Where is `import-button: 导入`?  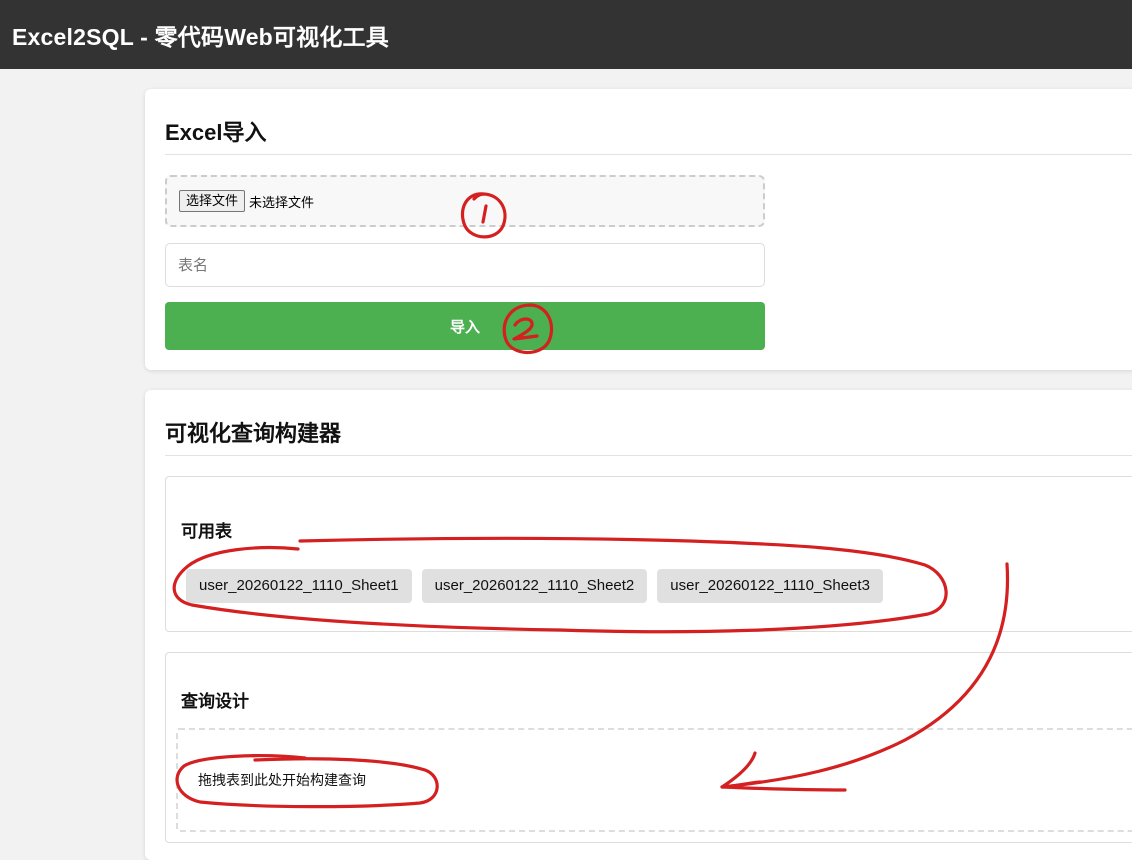
import-button: 导入 is located at coordinates (465, 326).